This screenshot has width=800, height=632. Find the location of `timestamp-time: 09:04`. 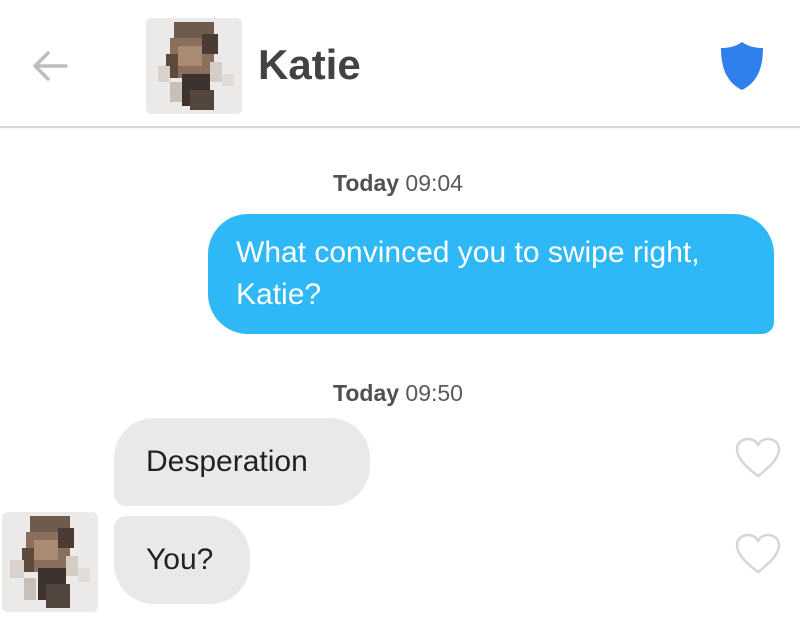

timestamp-time: 09:04 is located at coordinates (434, 183).